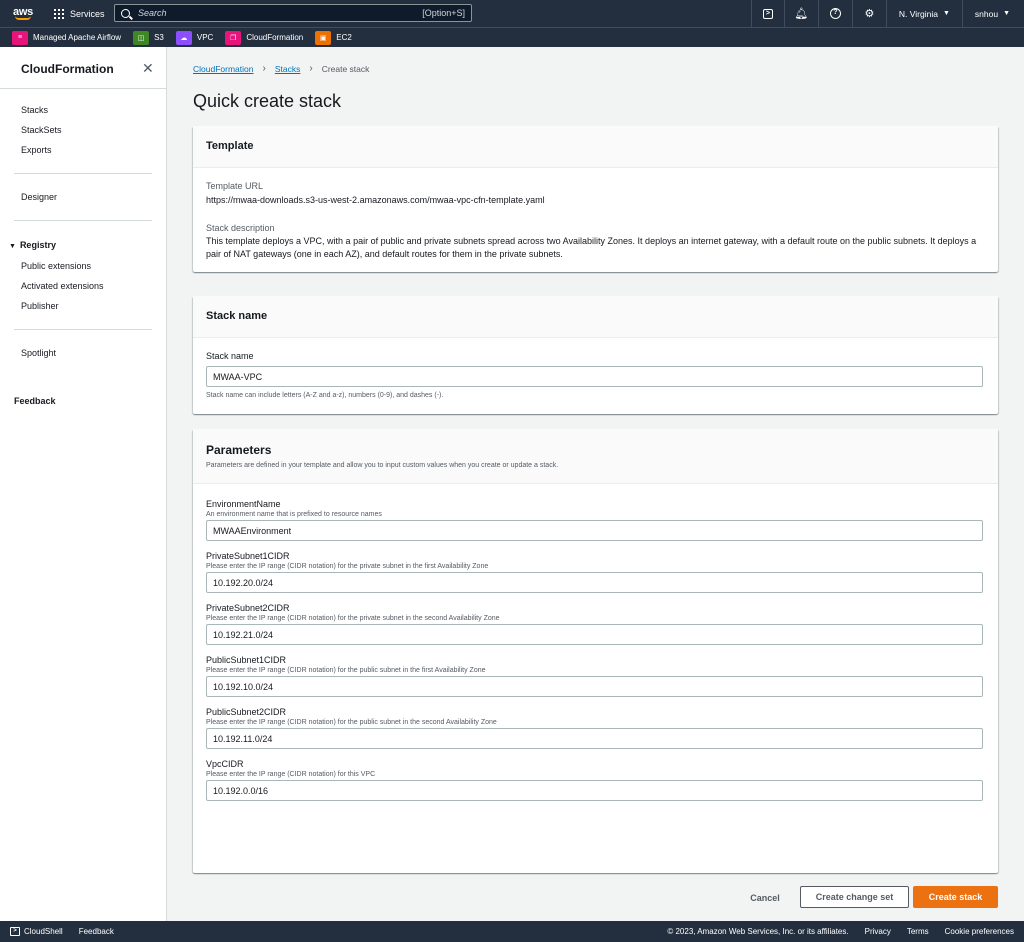 The image size is (1024, 942). What do you see at coordinates (595, 147) in the screenshot?
I see `template-panel-header: Template` at bounding box center [595, 147].